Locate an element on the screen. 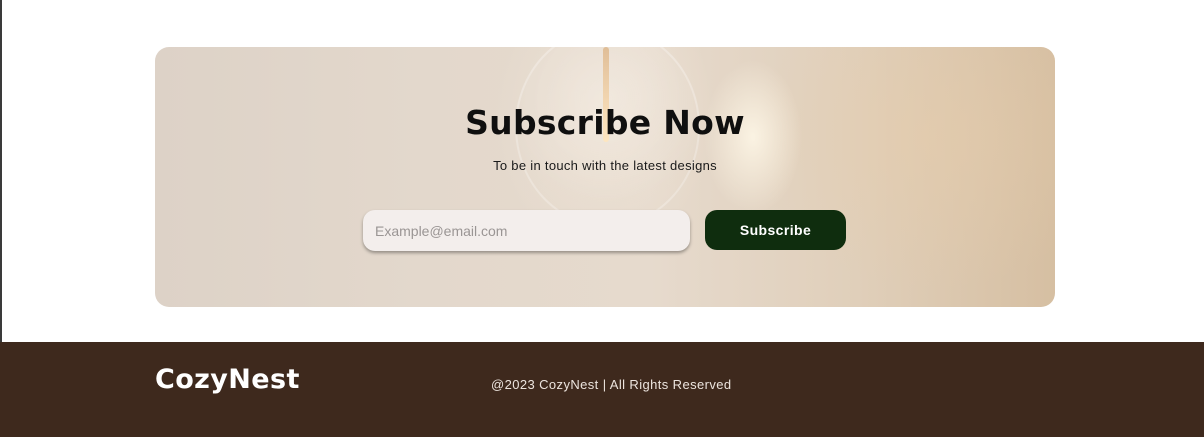 The width and height of the screenshot is (1204, 437). footer-logo: CozyNest is located at coordinates (227, 379).